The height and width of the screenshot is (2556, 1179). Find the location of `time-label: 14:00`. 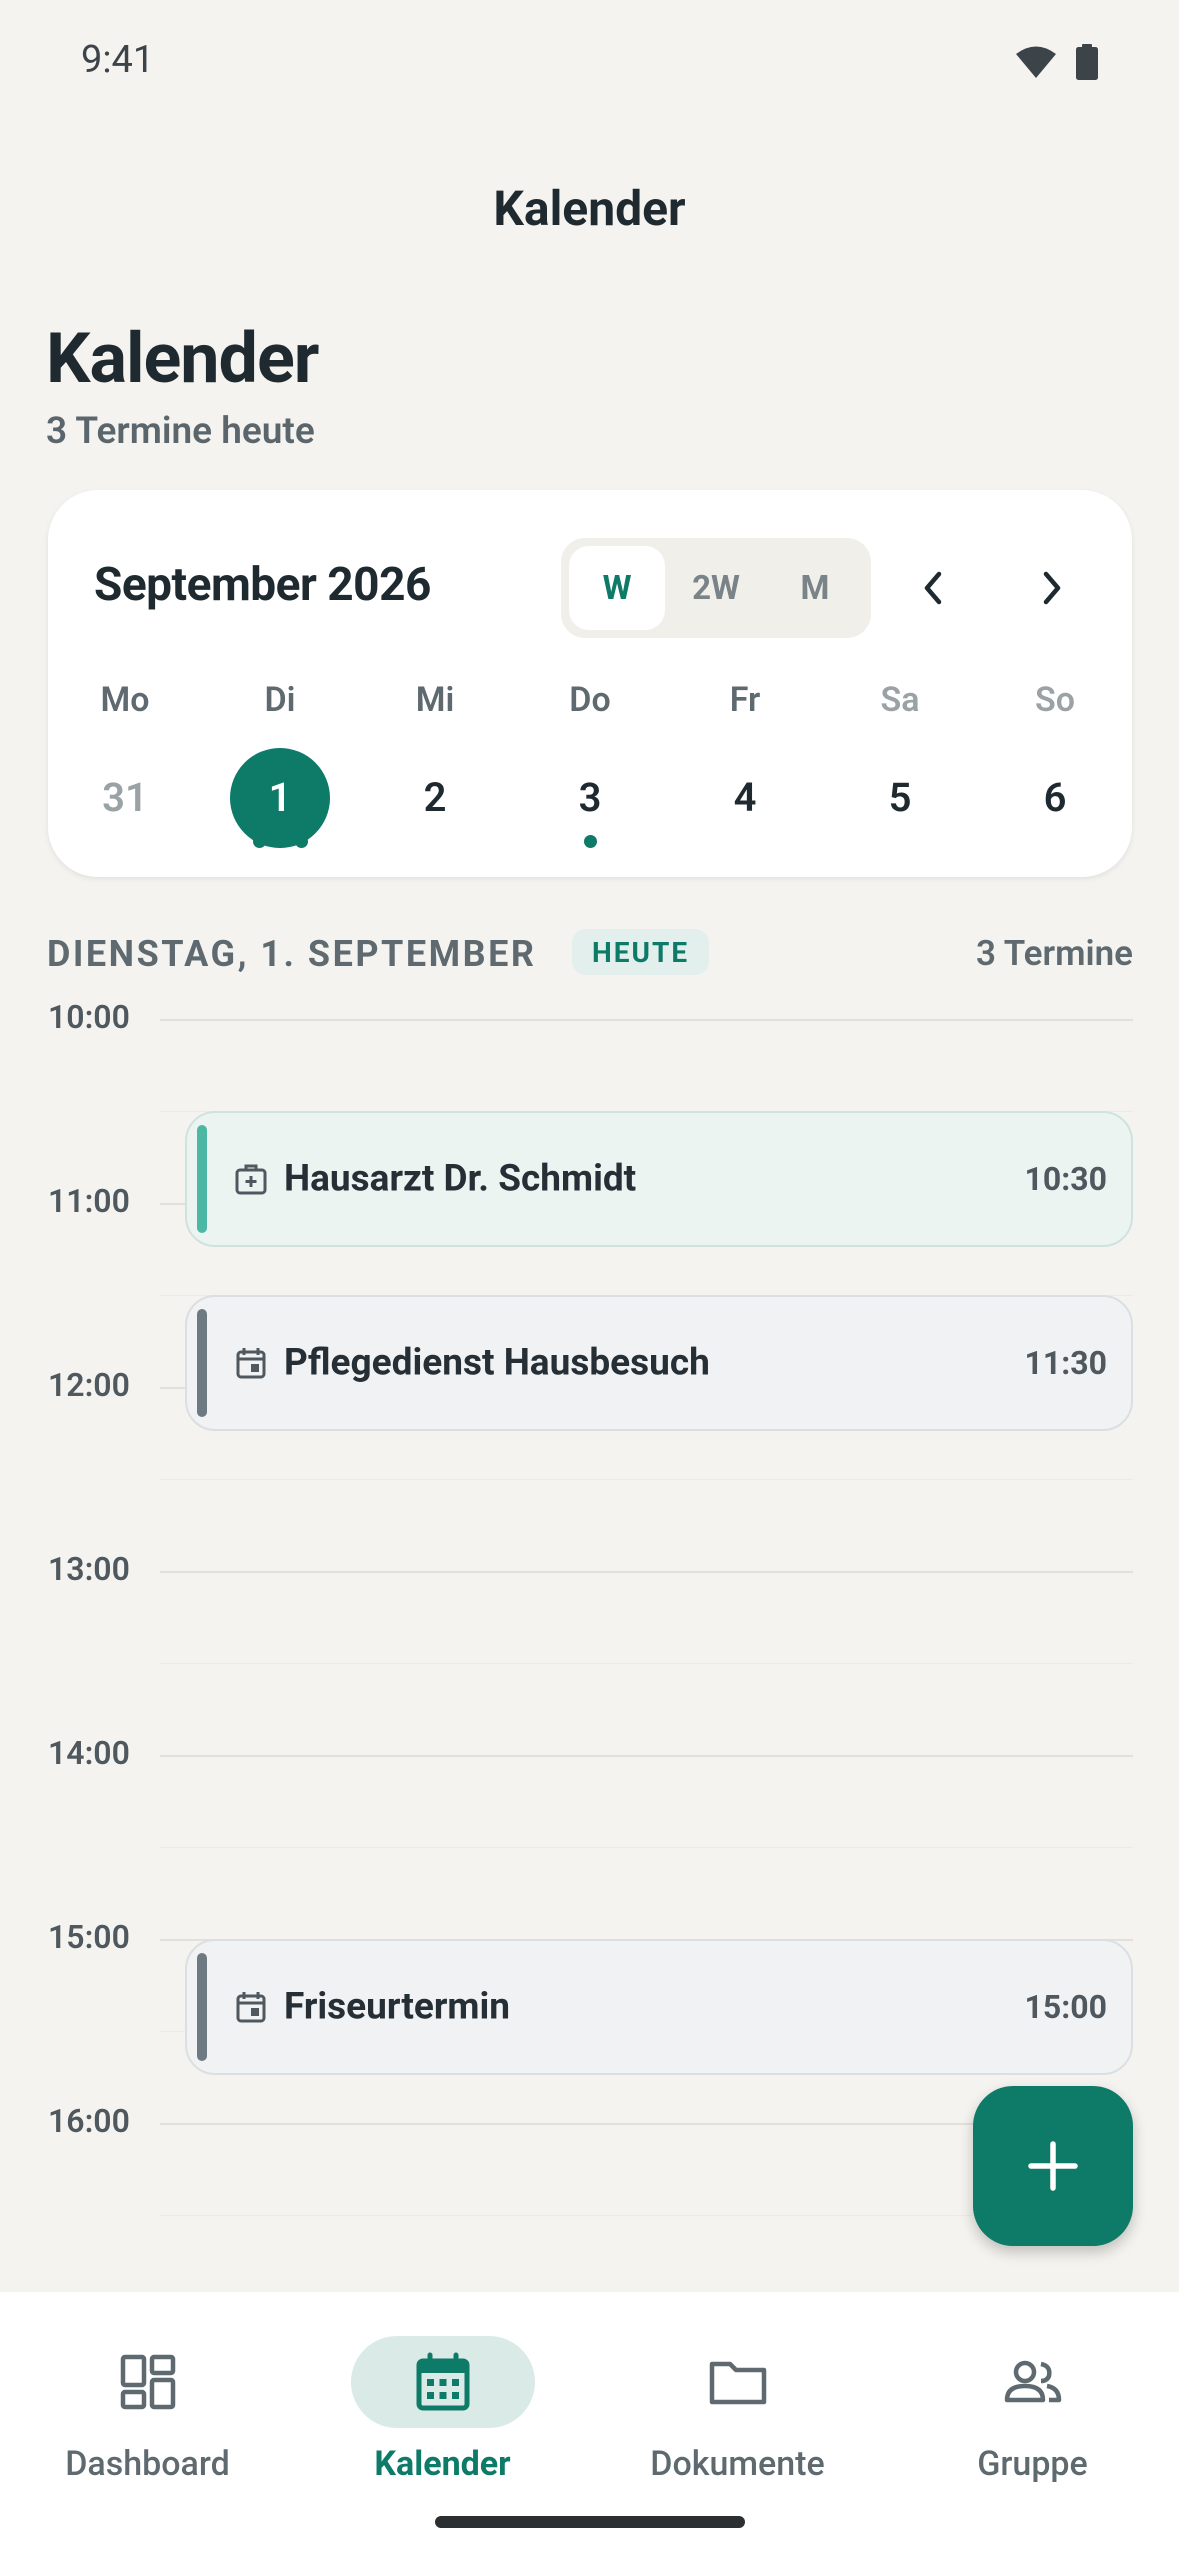

time-label: 14:00 is located at coordinates (89, 1753).